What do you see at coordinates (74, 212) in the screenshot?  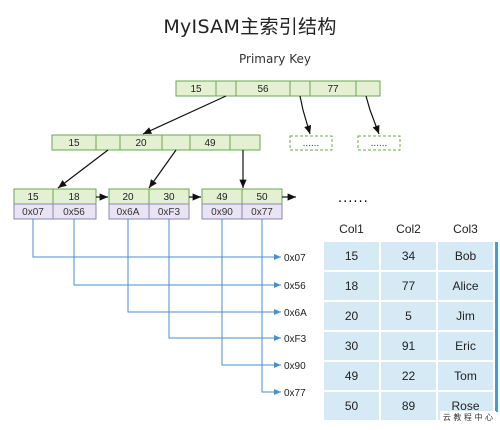 I see `leaf-address: 0x56` at bounding box center [74, 212].